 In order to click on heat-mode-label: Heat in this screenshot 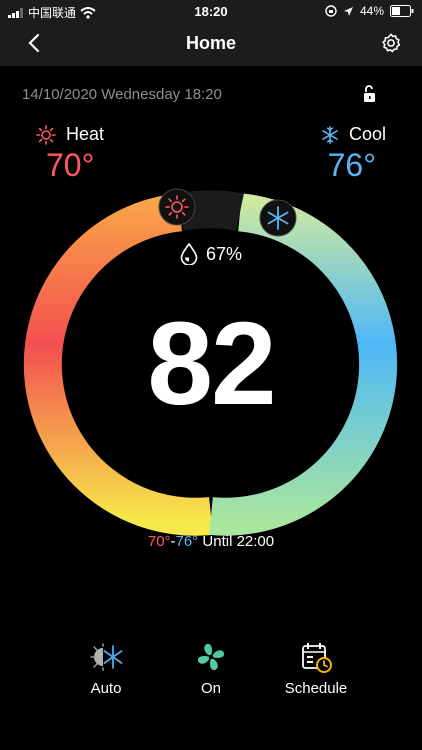, I will do `click(70, 134)`.